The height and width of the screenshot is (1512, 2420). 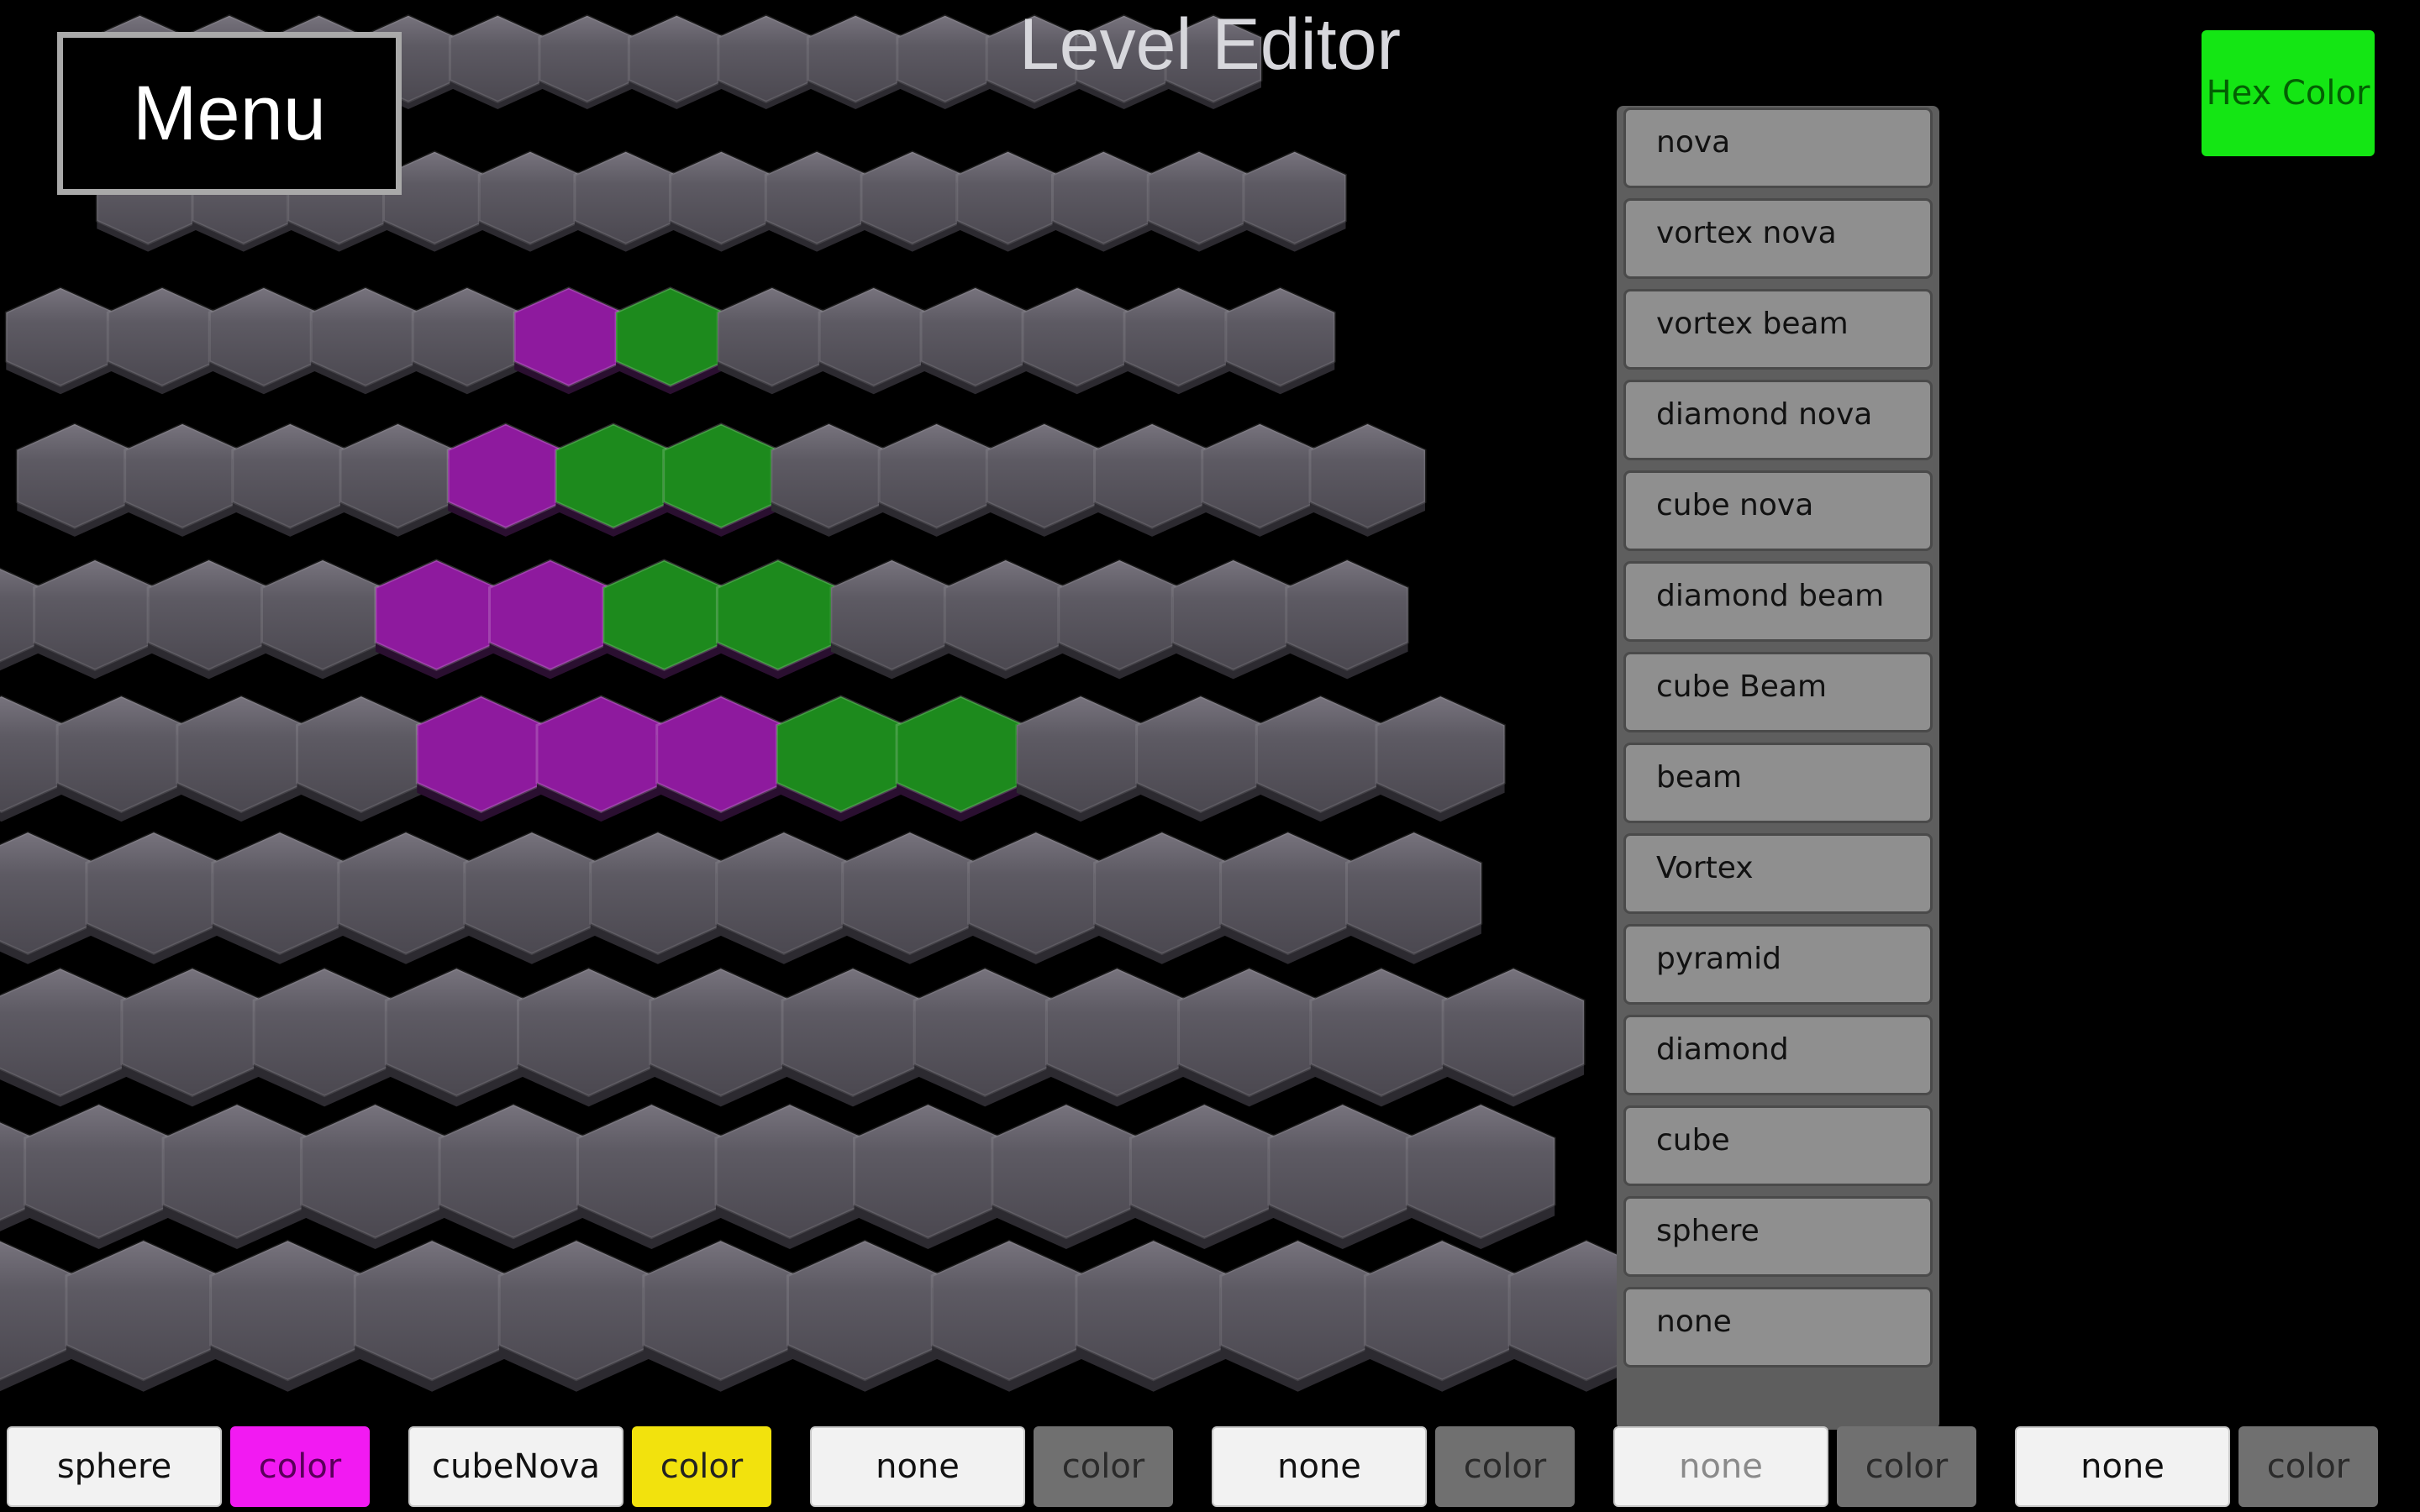 I want to click on slot-4-shape-button: none, so click(x=1319, y=1466).